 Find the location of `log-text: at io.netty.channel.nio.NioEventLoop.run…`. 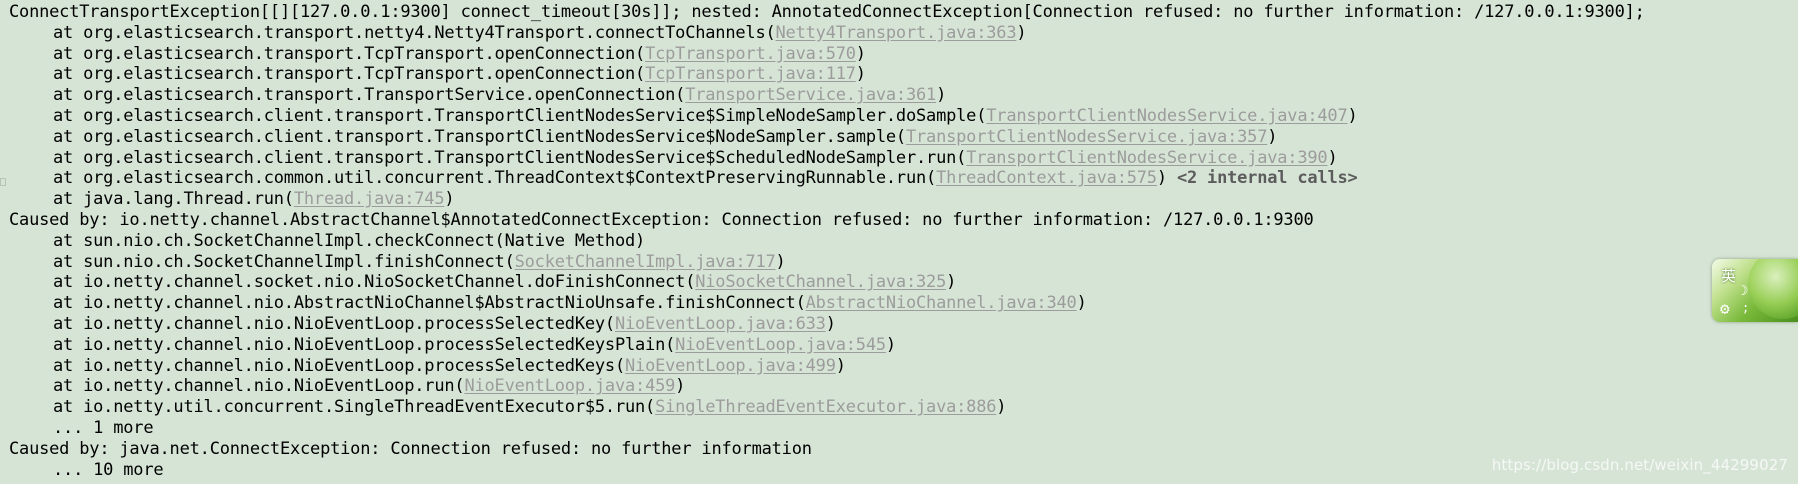

log-text: at io.netty.channel.nio.NioEventLoop.run… is located at coordinates (259, 386).